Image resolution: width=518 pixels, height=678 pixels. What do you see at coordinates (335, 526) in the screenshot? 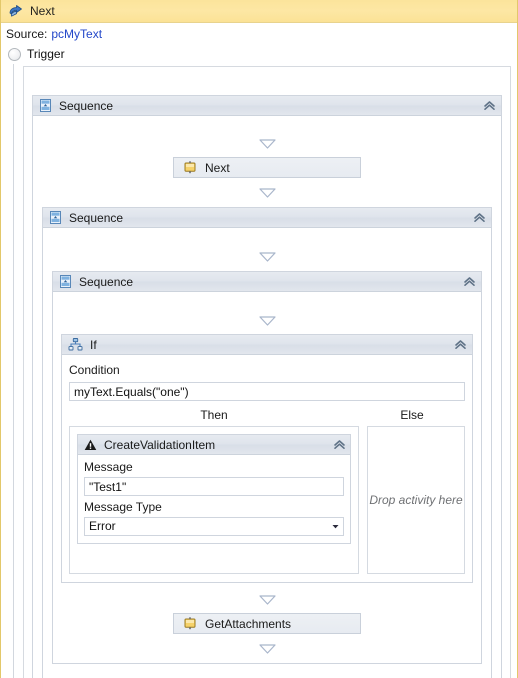
I see `chevron-down-icon` at bounding box center [335, 526].